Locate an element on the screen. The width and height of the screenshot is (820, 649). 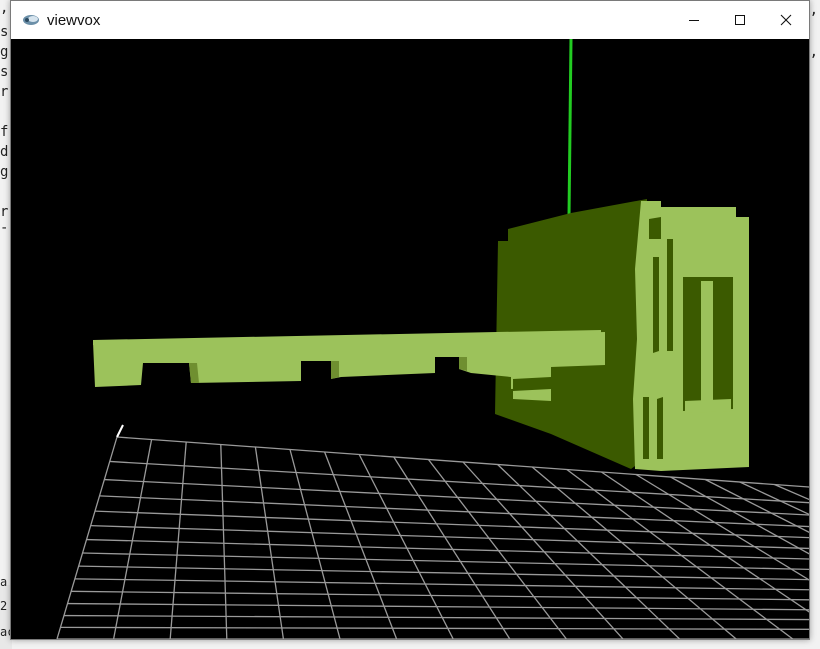
close-icon is located at coordinates (786, 20).